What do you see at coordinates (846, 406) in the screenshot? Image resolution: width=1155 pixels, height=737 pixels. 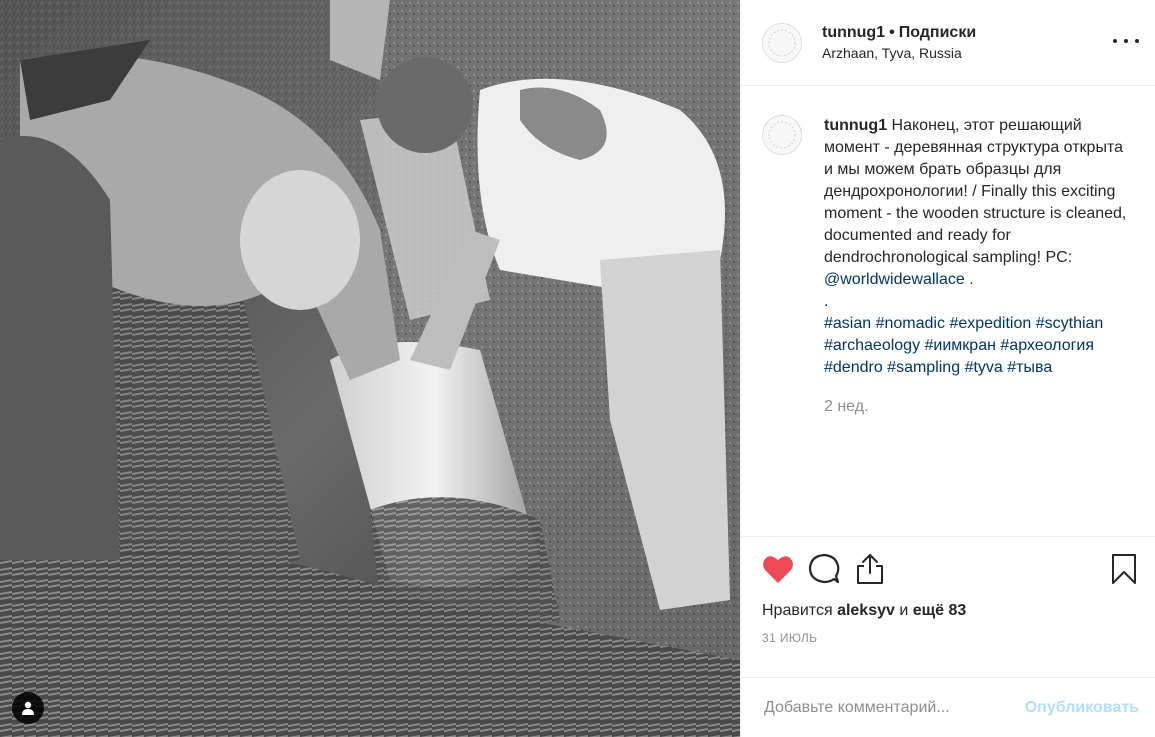 I see `caption-time-ago: 2 нед.` at bounding box center [846, 406].